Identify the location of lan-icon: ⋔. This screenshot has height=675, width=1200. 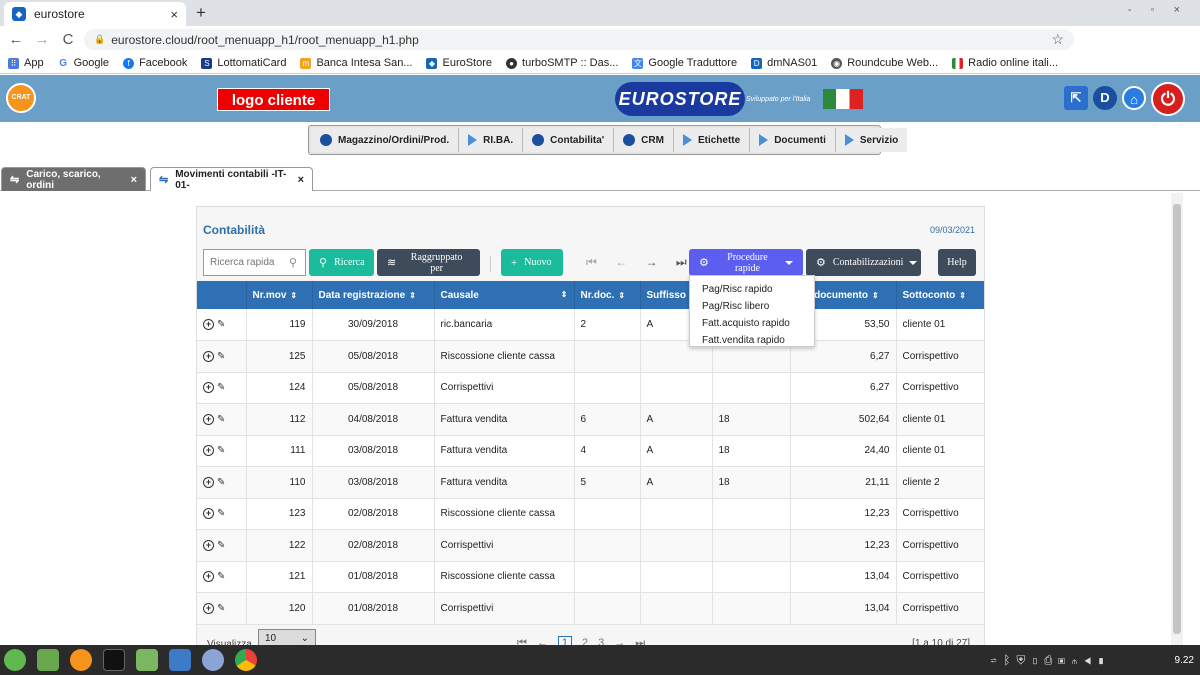
(1077, 660).